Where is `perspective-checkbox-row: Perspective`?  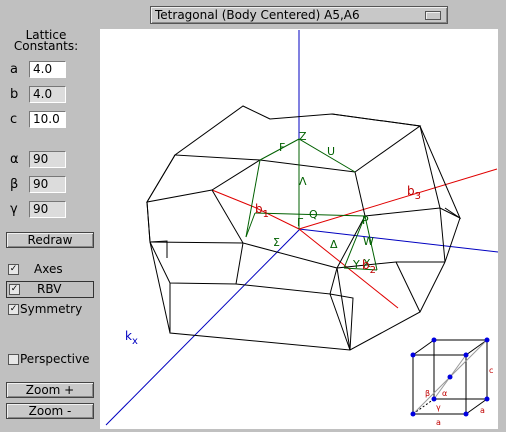 perspective-checkbox-row: Perspective is located at coordinates (51, 359).